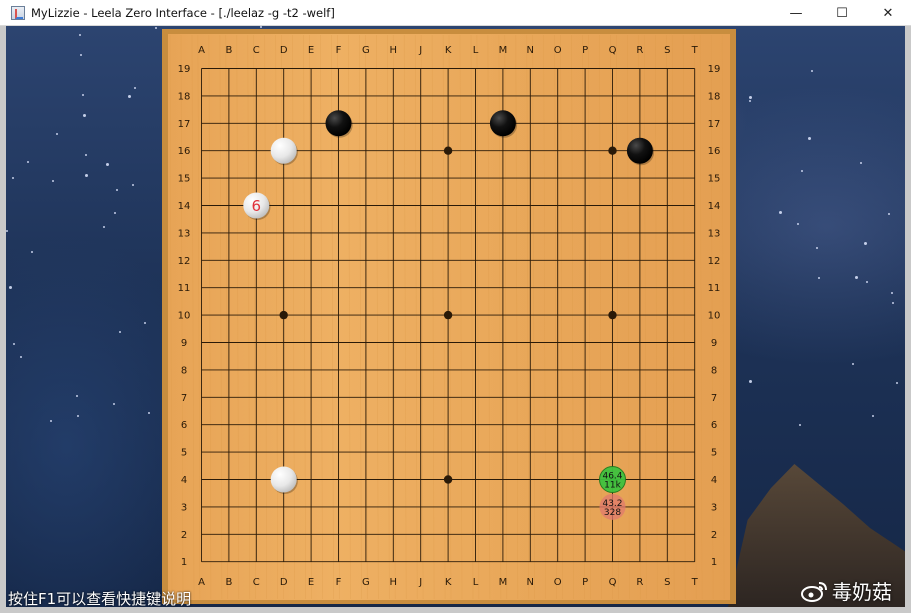 This screenshot has width=911, height=613. What do you see at coordinates (714, 453) in the screenshot?
I see `row-label-right: 5` at bounding box center [714, 453].